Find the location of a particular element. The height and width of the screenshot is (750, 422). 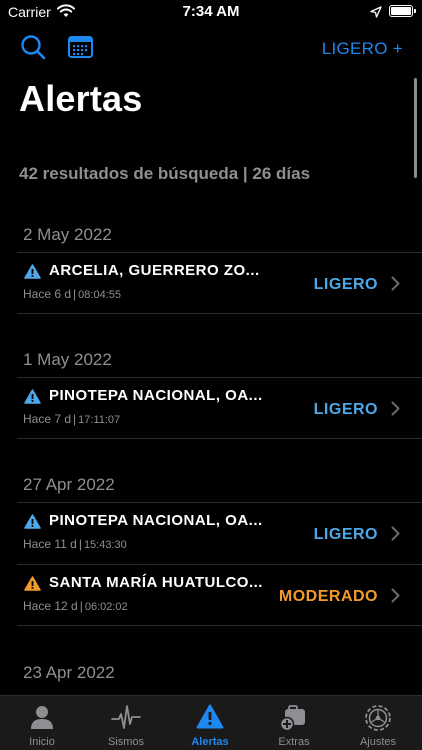

tab-label: Extras is located at coordinates (294, 742).